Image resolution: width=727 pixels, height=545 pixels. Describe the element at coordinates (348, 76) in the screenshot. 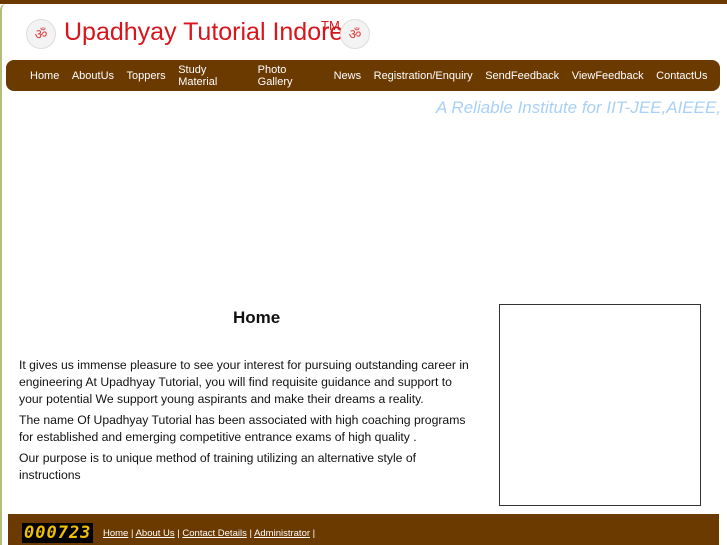

I see `nav-news: News` at that location.